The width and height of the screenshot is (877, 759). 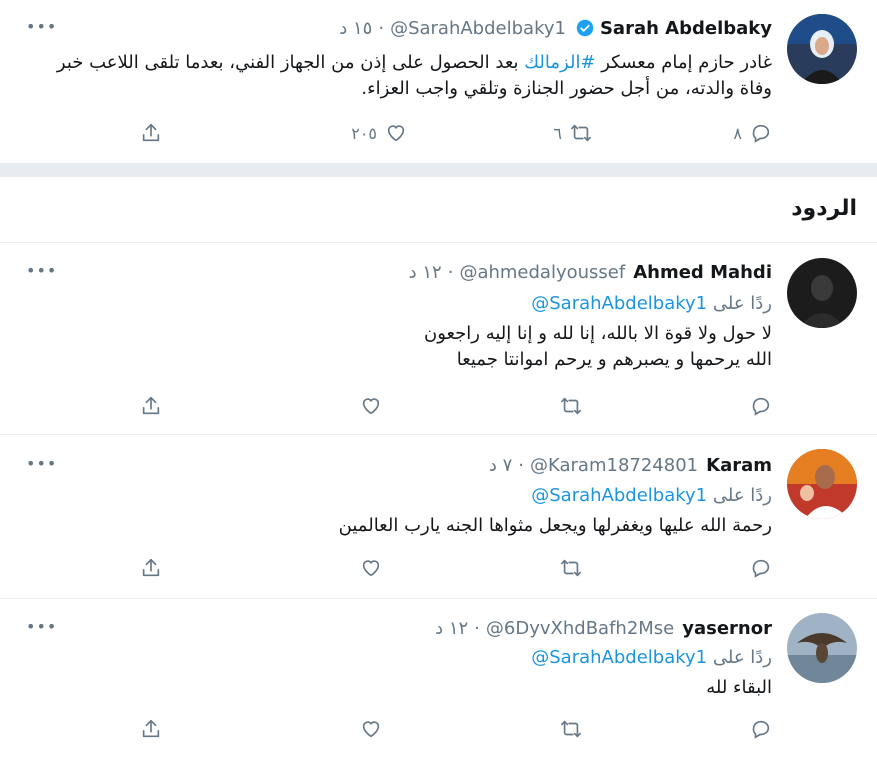 I want to click on like-count: ٢٠٥, so click(x=364, y=133).